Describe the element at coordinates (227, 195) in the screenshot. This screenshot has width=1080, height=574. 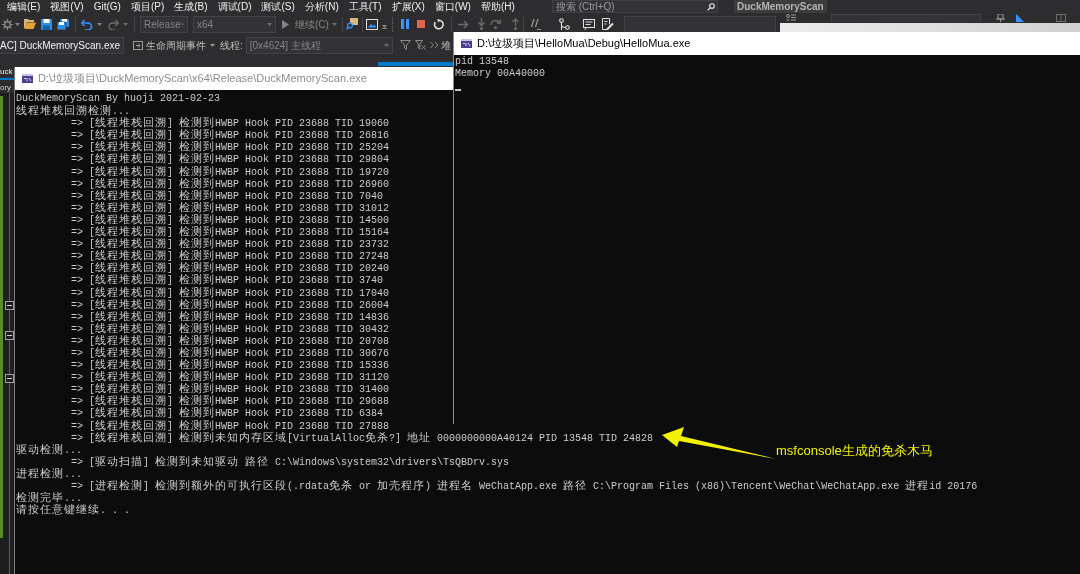
I see `console-line: => [线程堆栈回溯] 检测到HWBP Hook PID 23688 TID 7040` at that location.